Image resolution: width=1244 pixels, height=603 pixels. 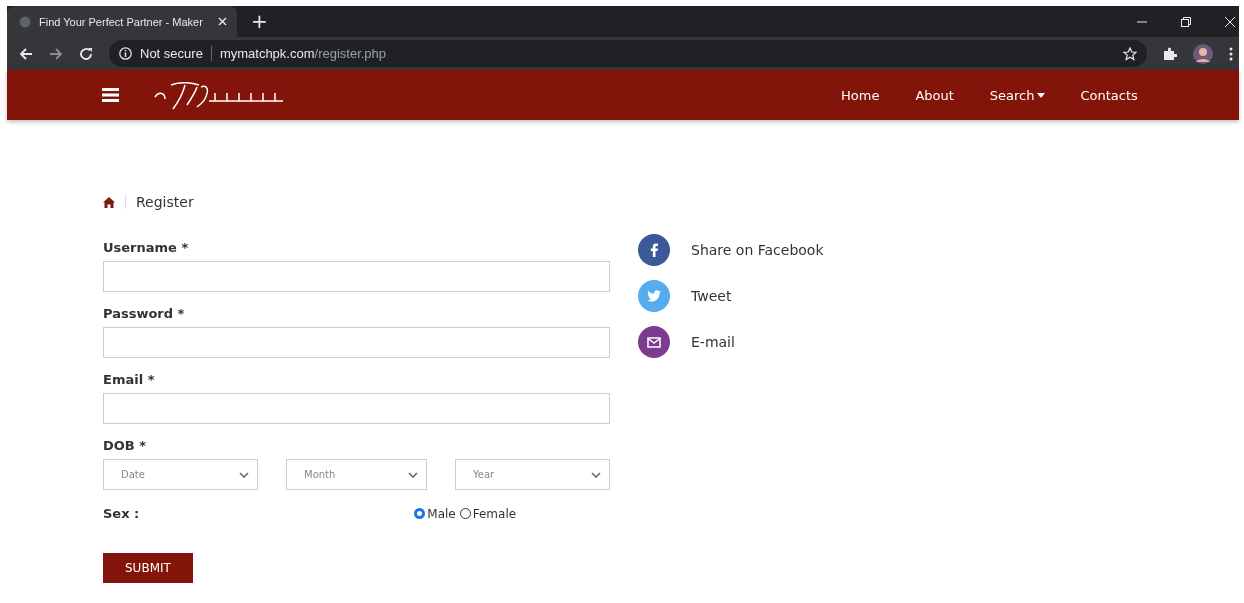 I want to click on nav-link: About, so click(x=934, y=95).